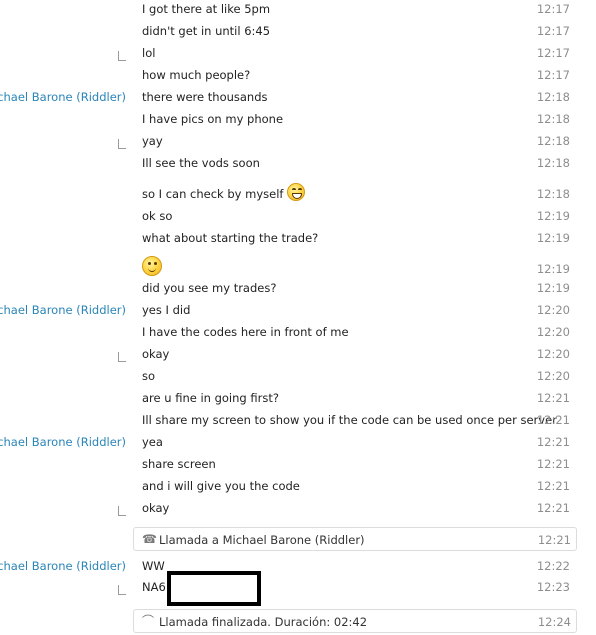 This screenshot has width=596, height=635. Describe the element at coordinates (149, 539) in the screenshot. I see `phone-icon: ☎` at that location.